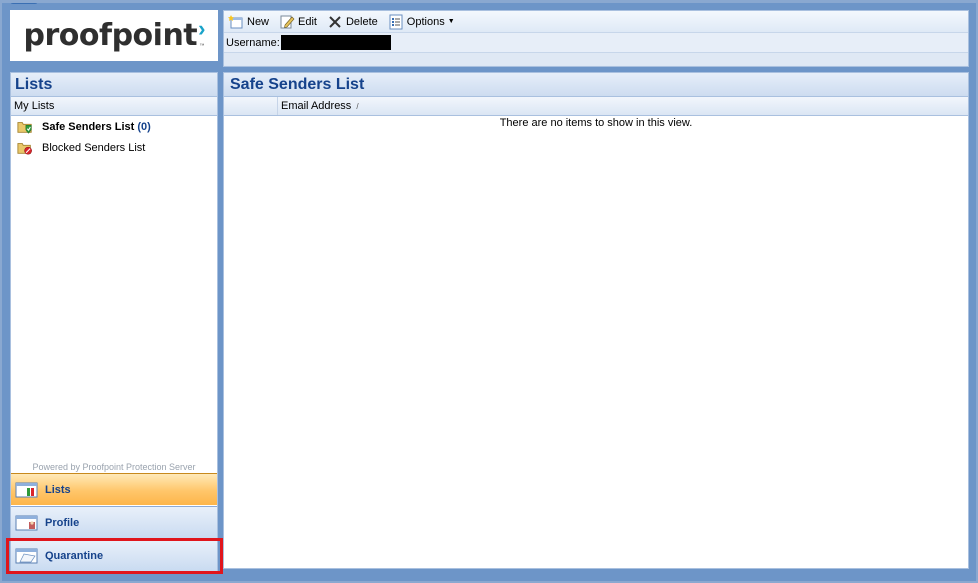  What do you see at coordinates (596, 43) in the screenshot?
I see `username-row: Username:` at bounding box center [596, 43].